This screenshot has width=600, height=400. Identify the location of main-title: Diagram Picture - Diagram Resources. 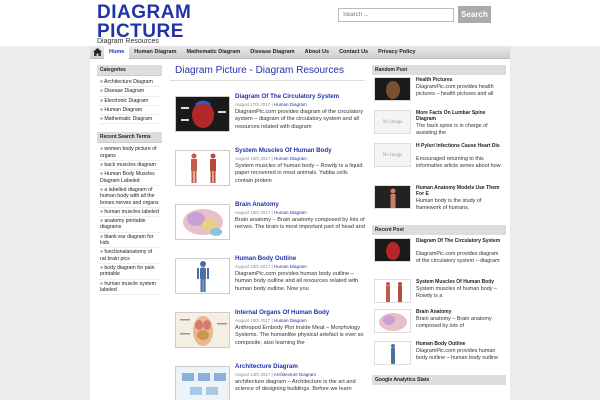
(267, 73).